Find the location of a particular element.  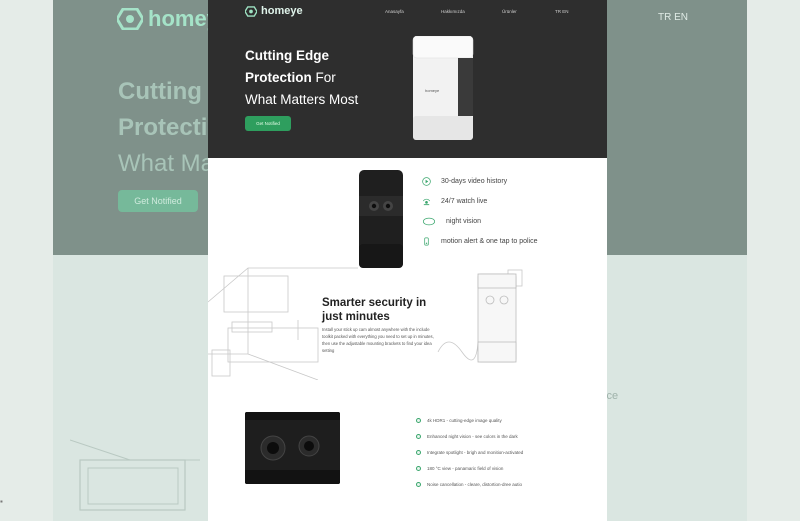

smarter-security-title: Smarter security in just minutes is located at coordinates (374, 310).